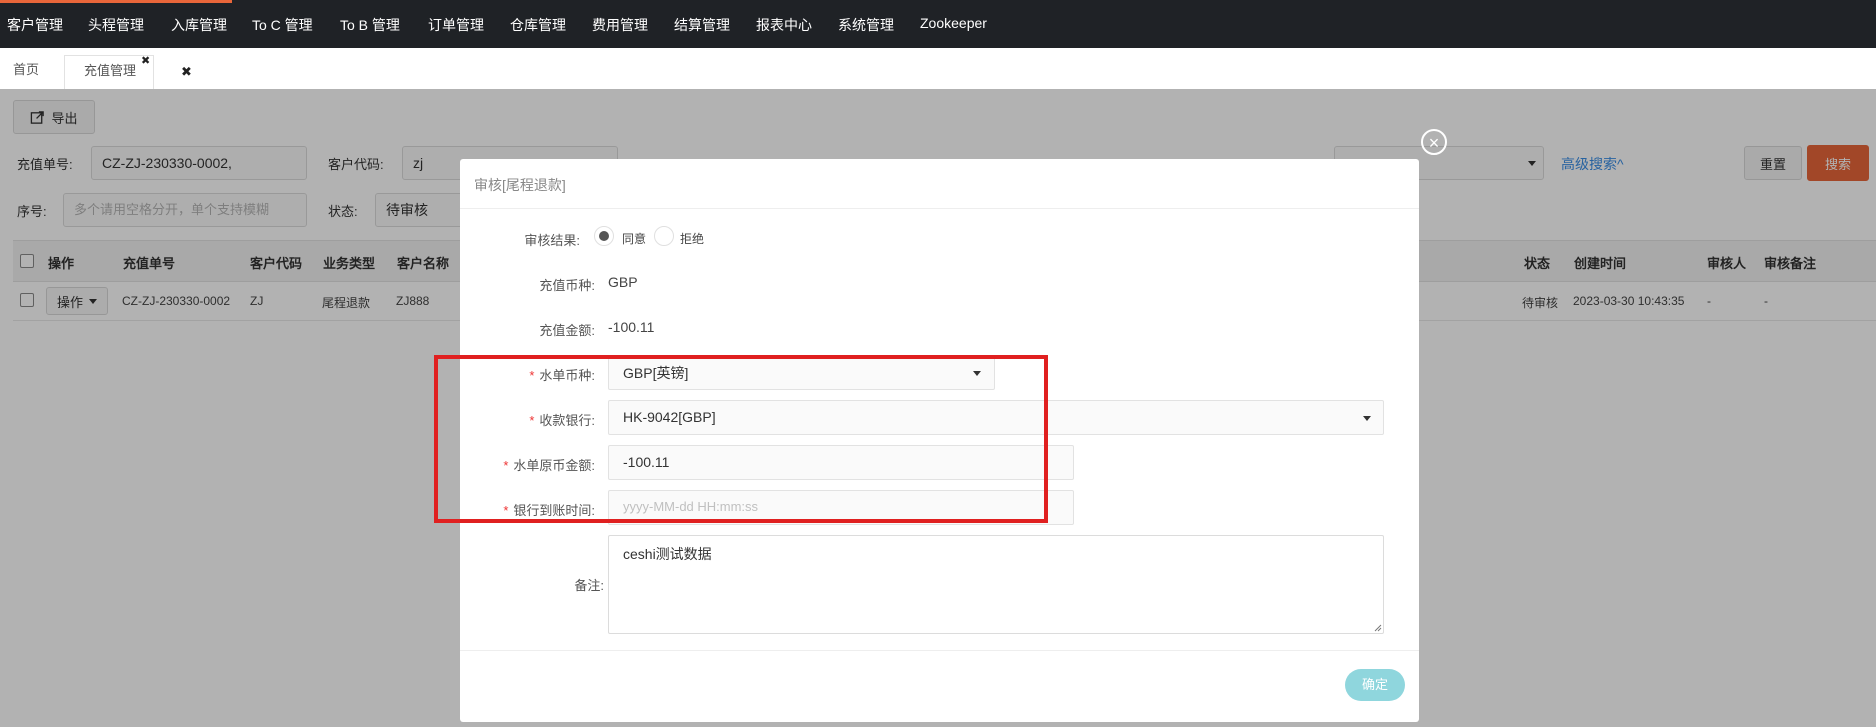 The image size is (1876, 727). Describe the element at coordinates (1378, 628) in the screenshot. I see `resize-handle-icon` at that location.